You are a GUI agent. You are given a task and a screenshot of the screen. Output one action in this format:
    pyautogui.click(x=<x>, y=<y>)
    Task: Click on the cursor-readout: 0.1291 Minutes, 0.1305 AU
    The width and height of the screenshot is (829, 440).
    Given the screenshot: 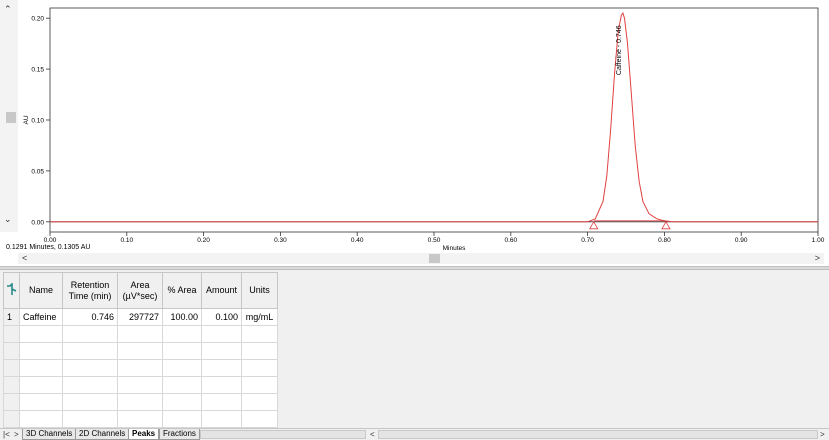 What is the action you would take?
    pyautogui.click(x=48, y=247)
    